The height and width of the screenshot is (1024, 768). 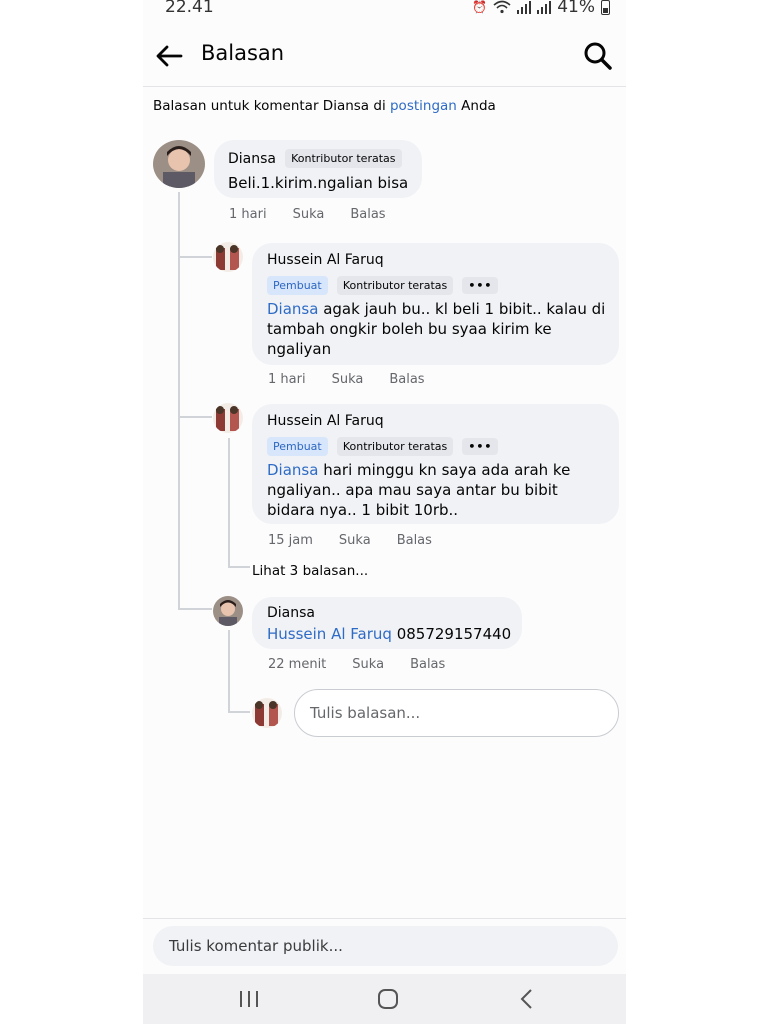 What do you see at coordinates (502, 7) in the screenshot?
I see `wifi-icon` at bounding box center [502, 7].